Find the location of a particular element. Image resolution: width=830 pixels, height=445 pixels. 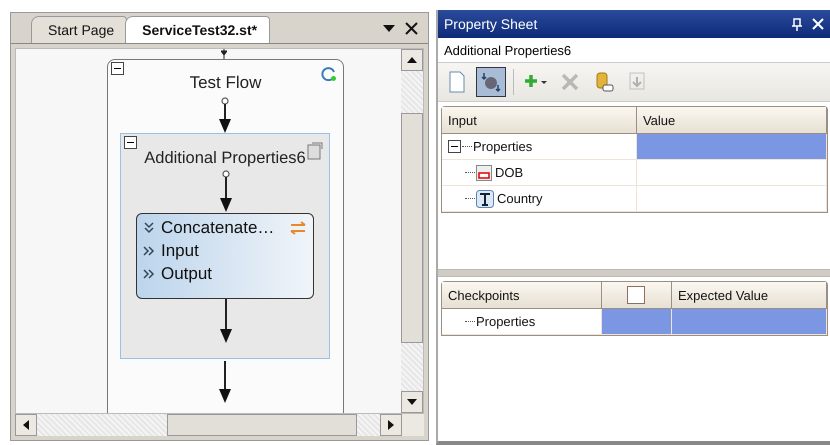

tree-item: DOB is located at coordinates (509, 172).